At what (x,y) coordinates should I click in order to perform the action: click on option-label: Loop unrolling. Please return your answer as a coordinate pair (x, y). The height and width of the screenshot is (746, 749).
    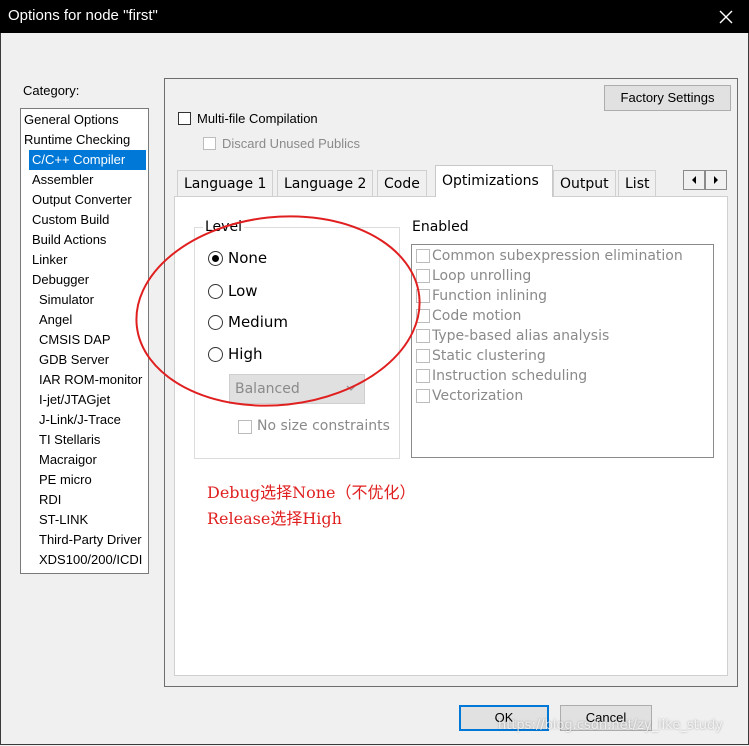
    Looking at the image, I should click on (482, 276).